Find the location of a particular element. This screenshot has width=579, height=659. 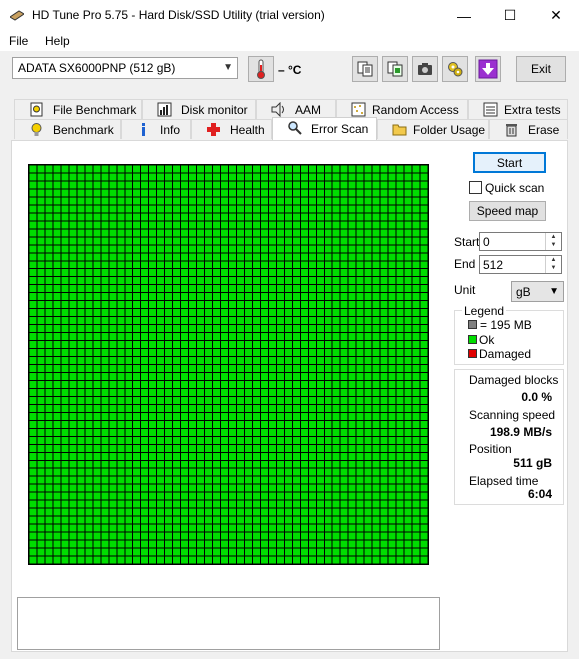

disk-monitor-icon is located at coordinates (164, 109).